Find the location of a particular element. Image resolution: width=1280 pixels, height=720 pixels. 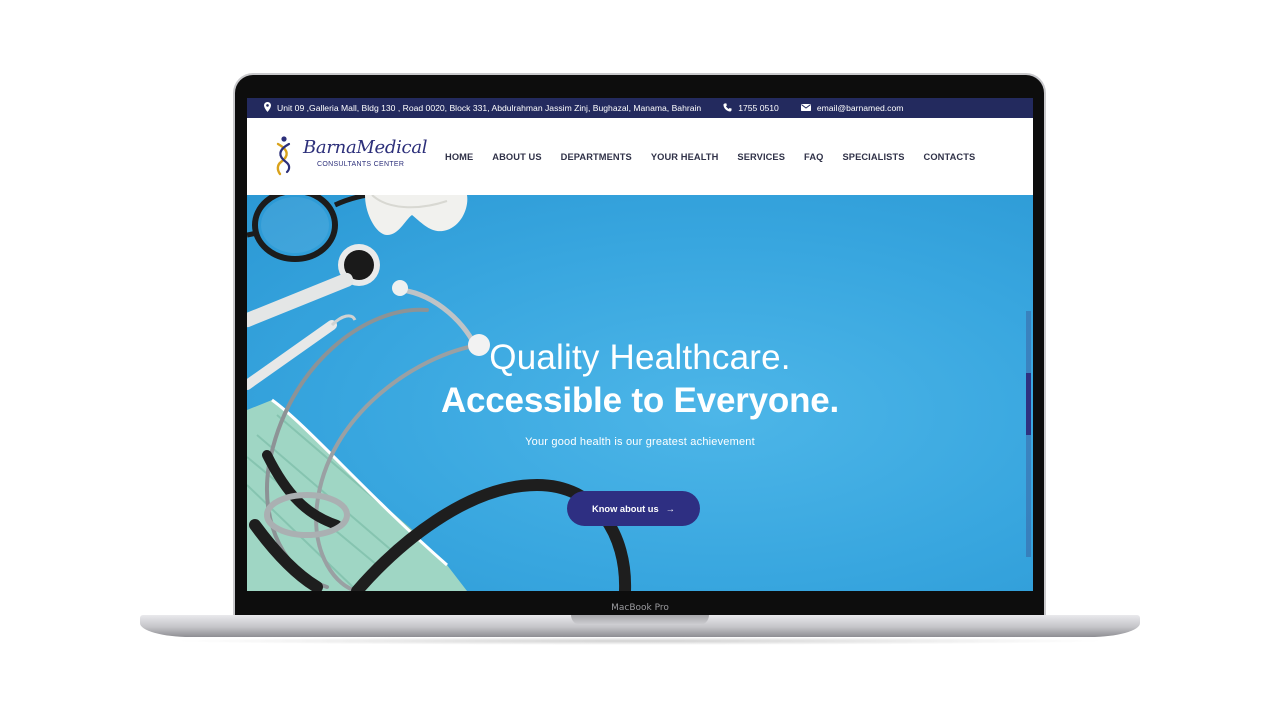

email-info: email@barnamed.com is located at coordinates (852, 108).